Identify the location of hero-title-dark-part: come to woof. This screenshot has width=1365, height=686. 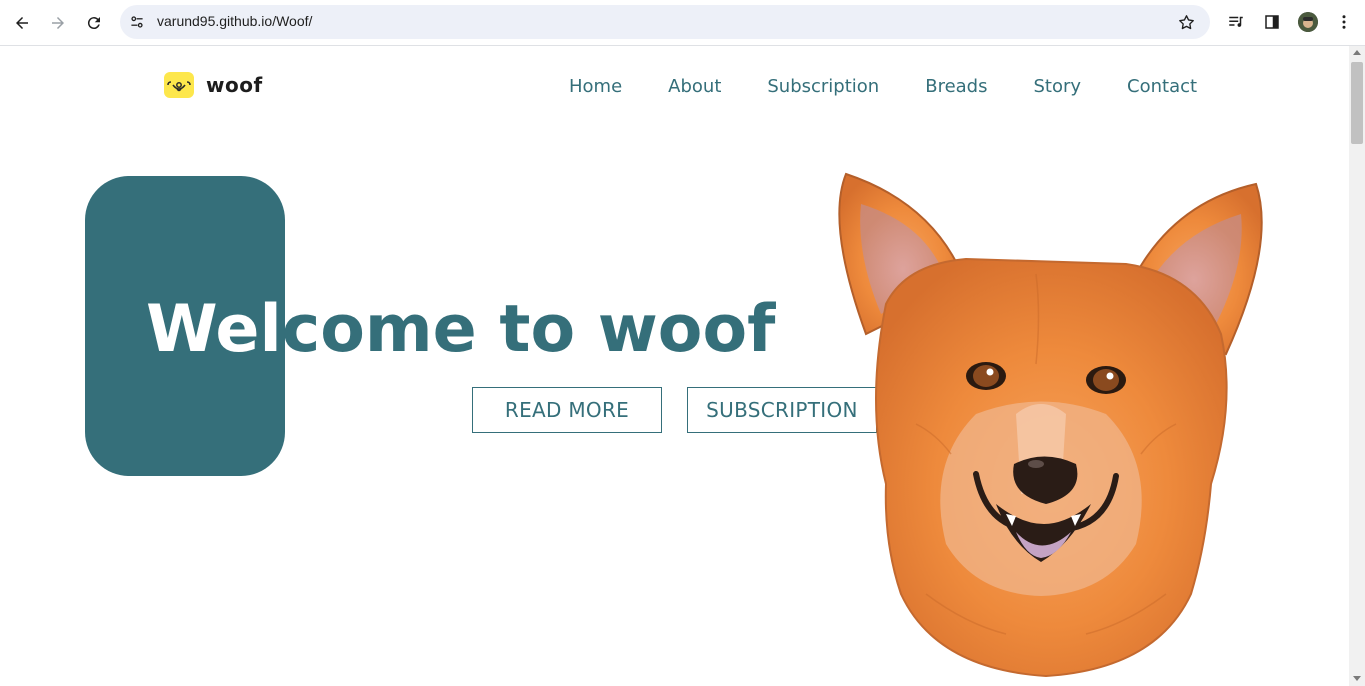
(528, 329).